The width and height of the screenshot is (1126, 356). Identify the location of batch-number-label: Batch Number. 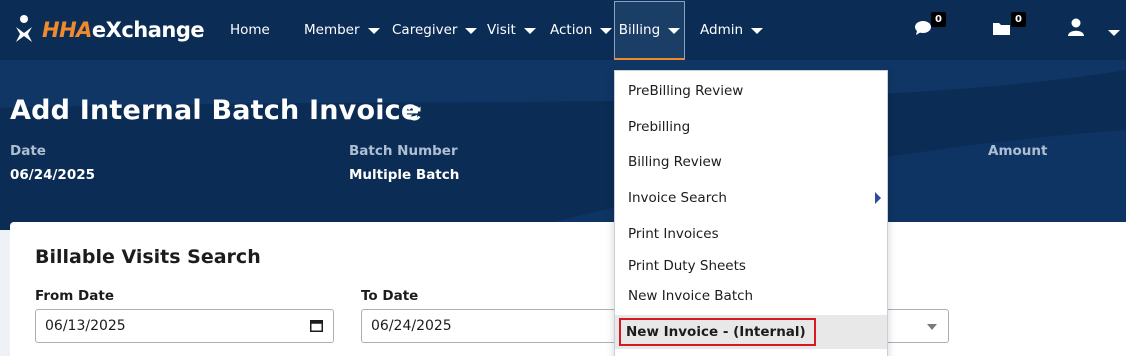
(403, 151).